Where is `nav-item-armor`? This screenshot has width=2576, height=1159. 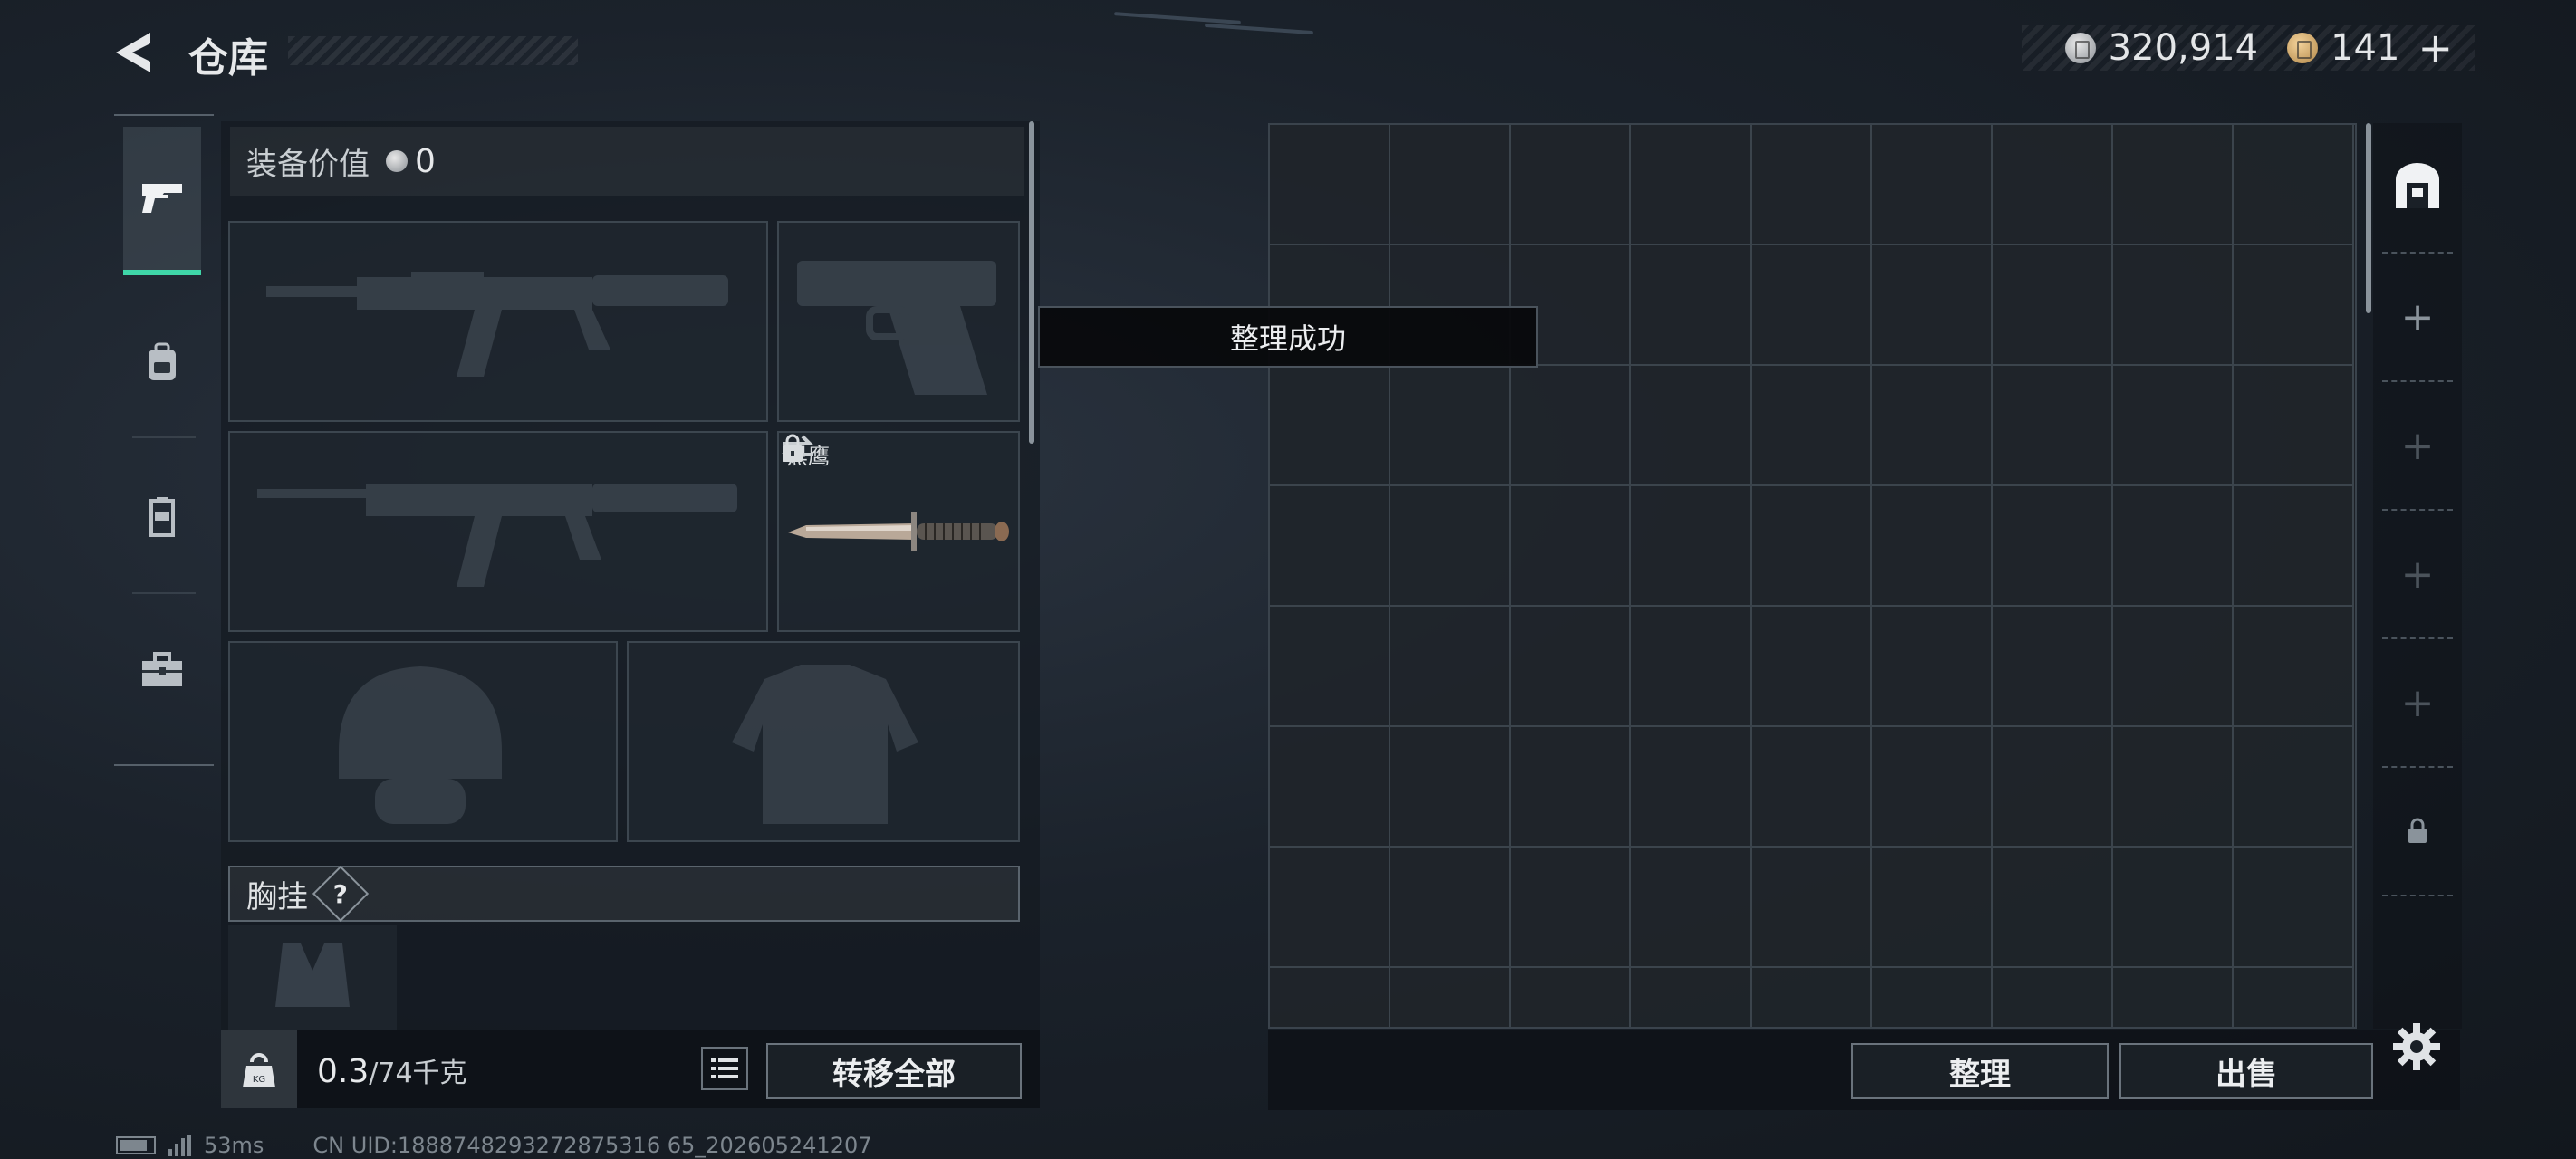 nav-item-armor is located at coordinates (162, 518).